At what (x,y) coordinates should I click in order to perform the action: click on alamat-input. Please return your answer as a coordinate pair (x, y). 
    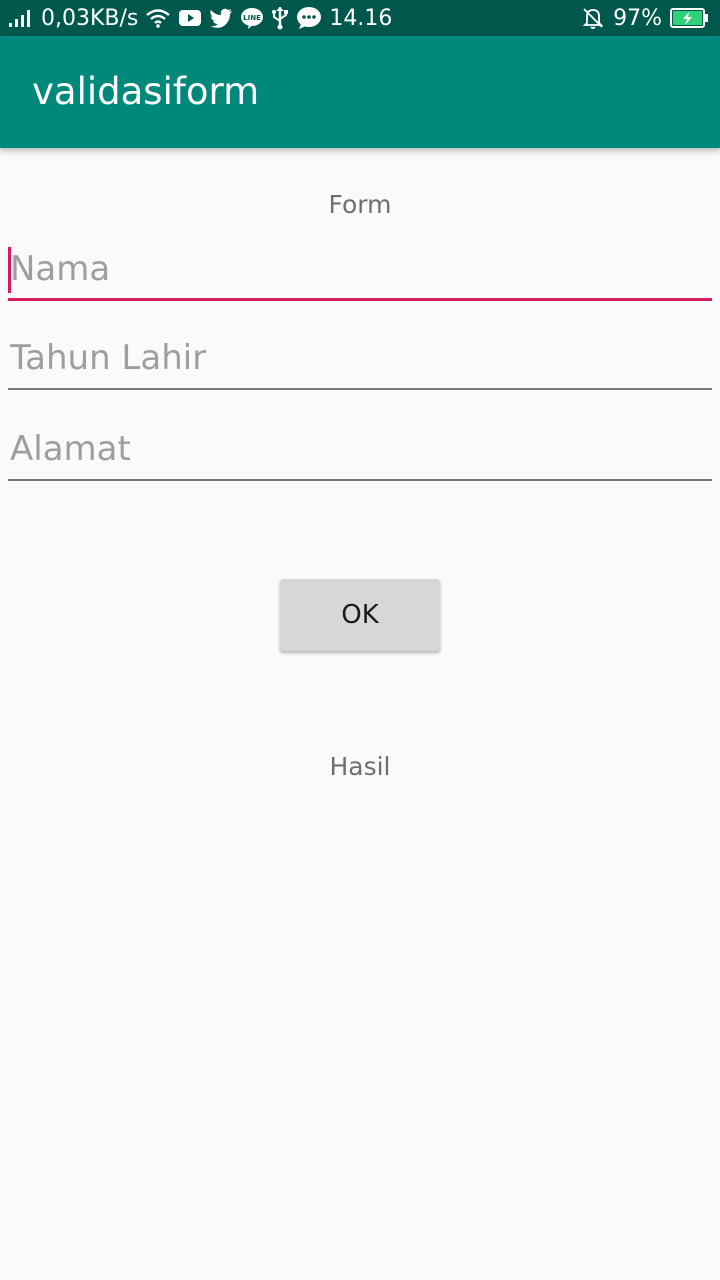
    Looking at the image, I should click on (360, 449).